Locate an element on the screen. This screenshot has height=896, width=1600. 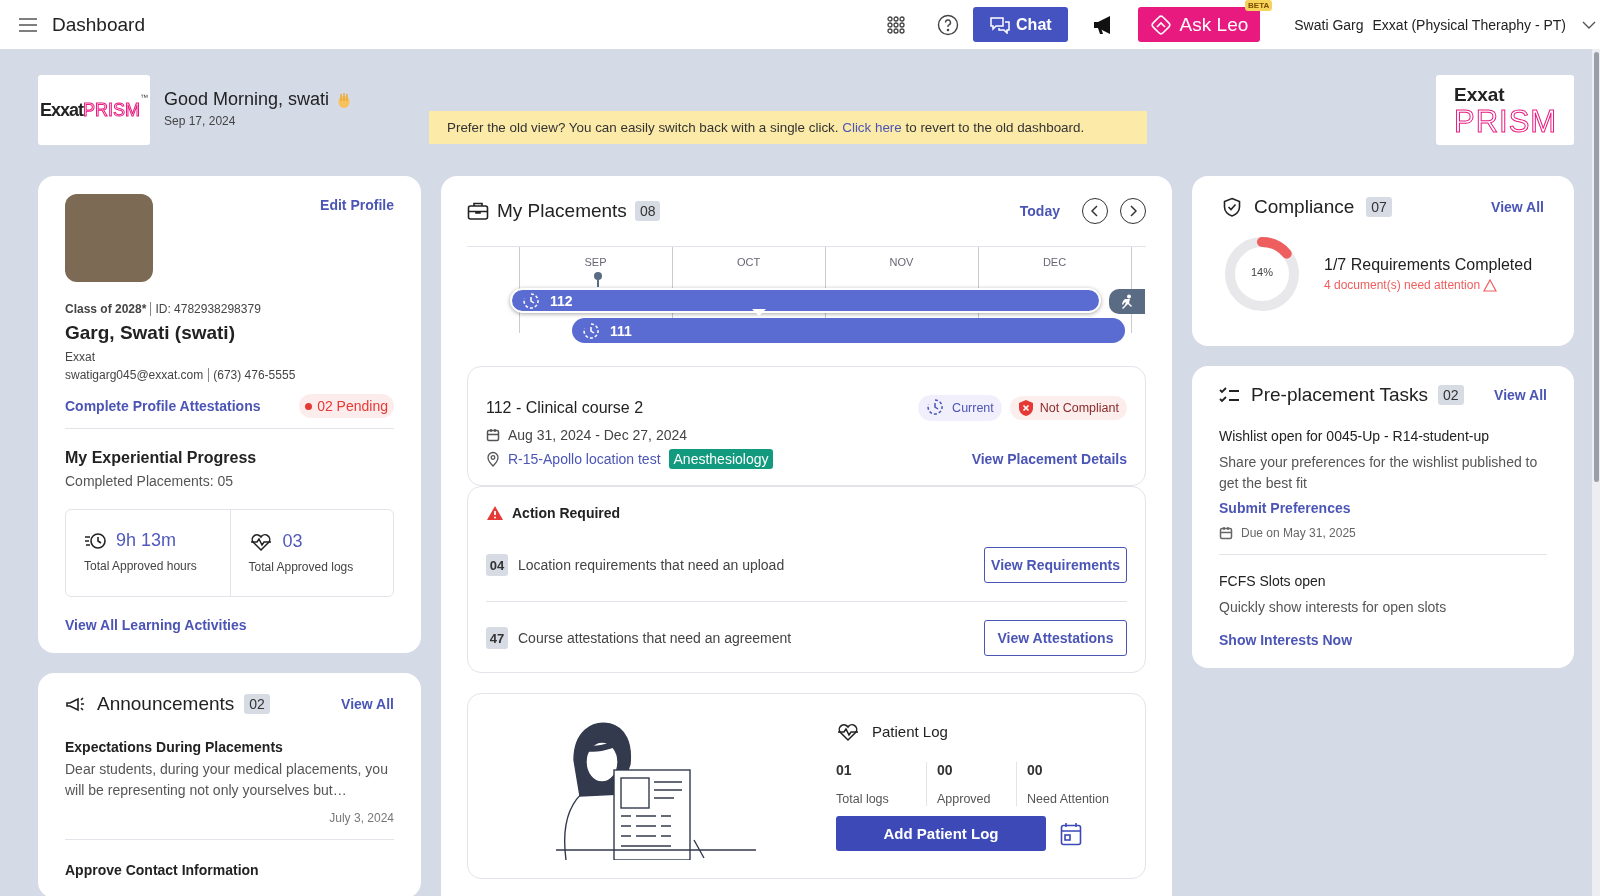
placement-bar: 111 is located at coordinates (848, 330).